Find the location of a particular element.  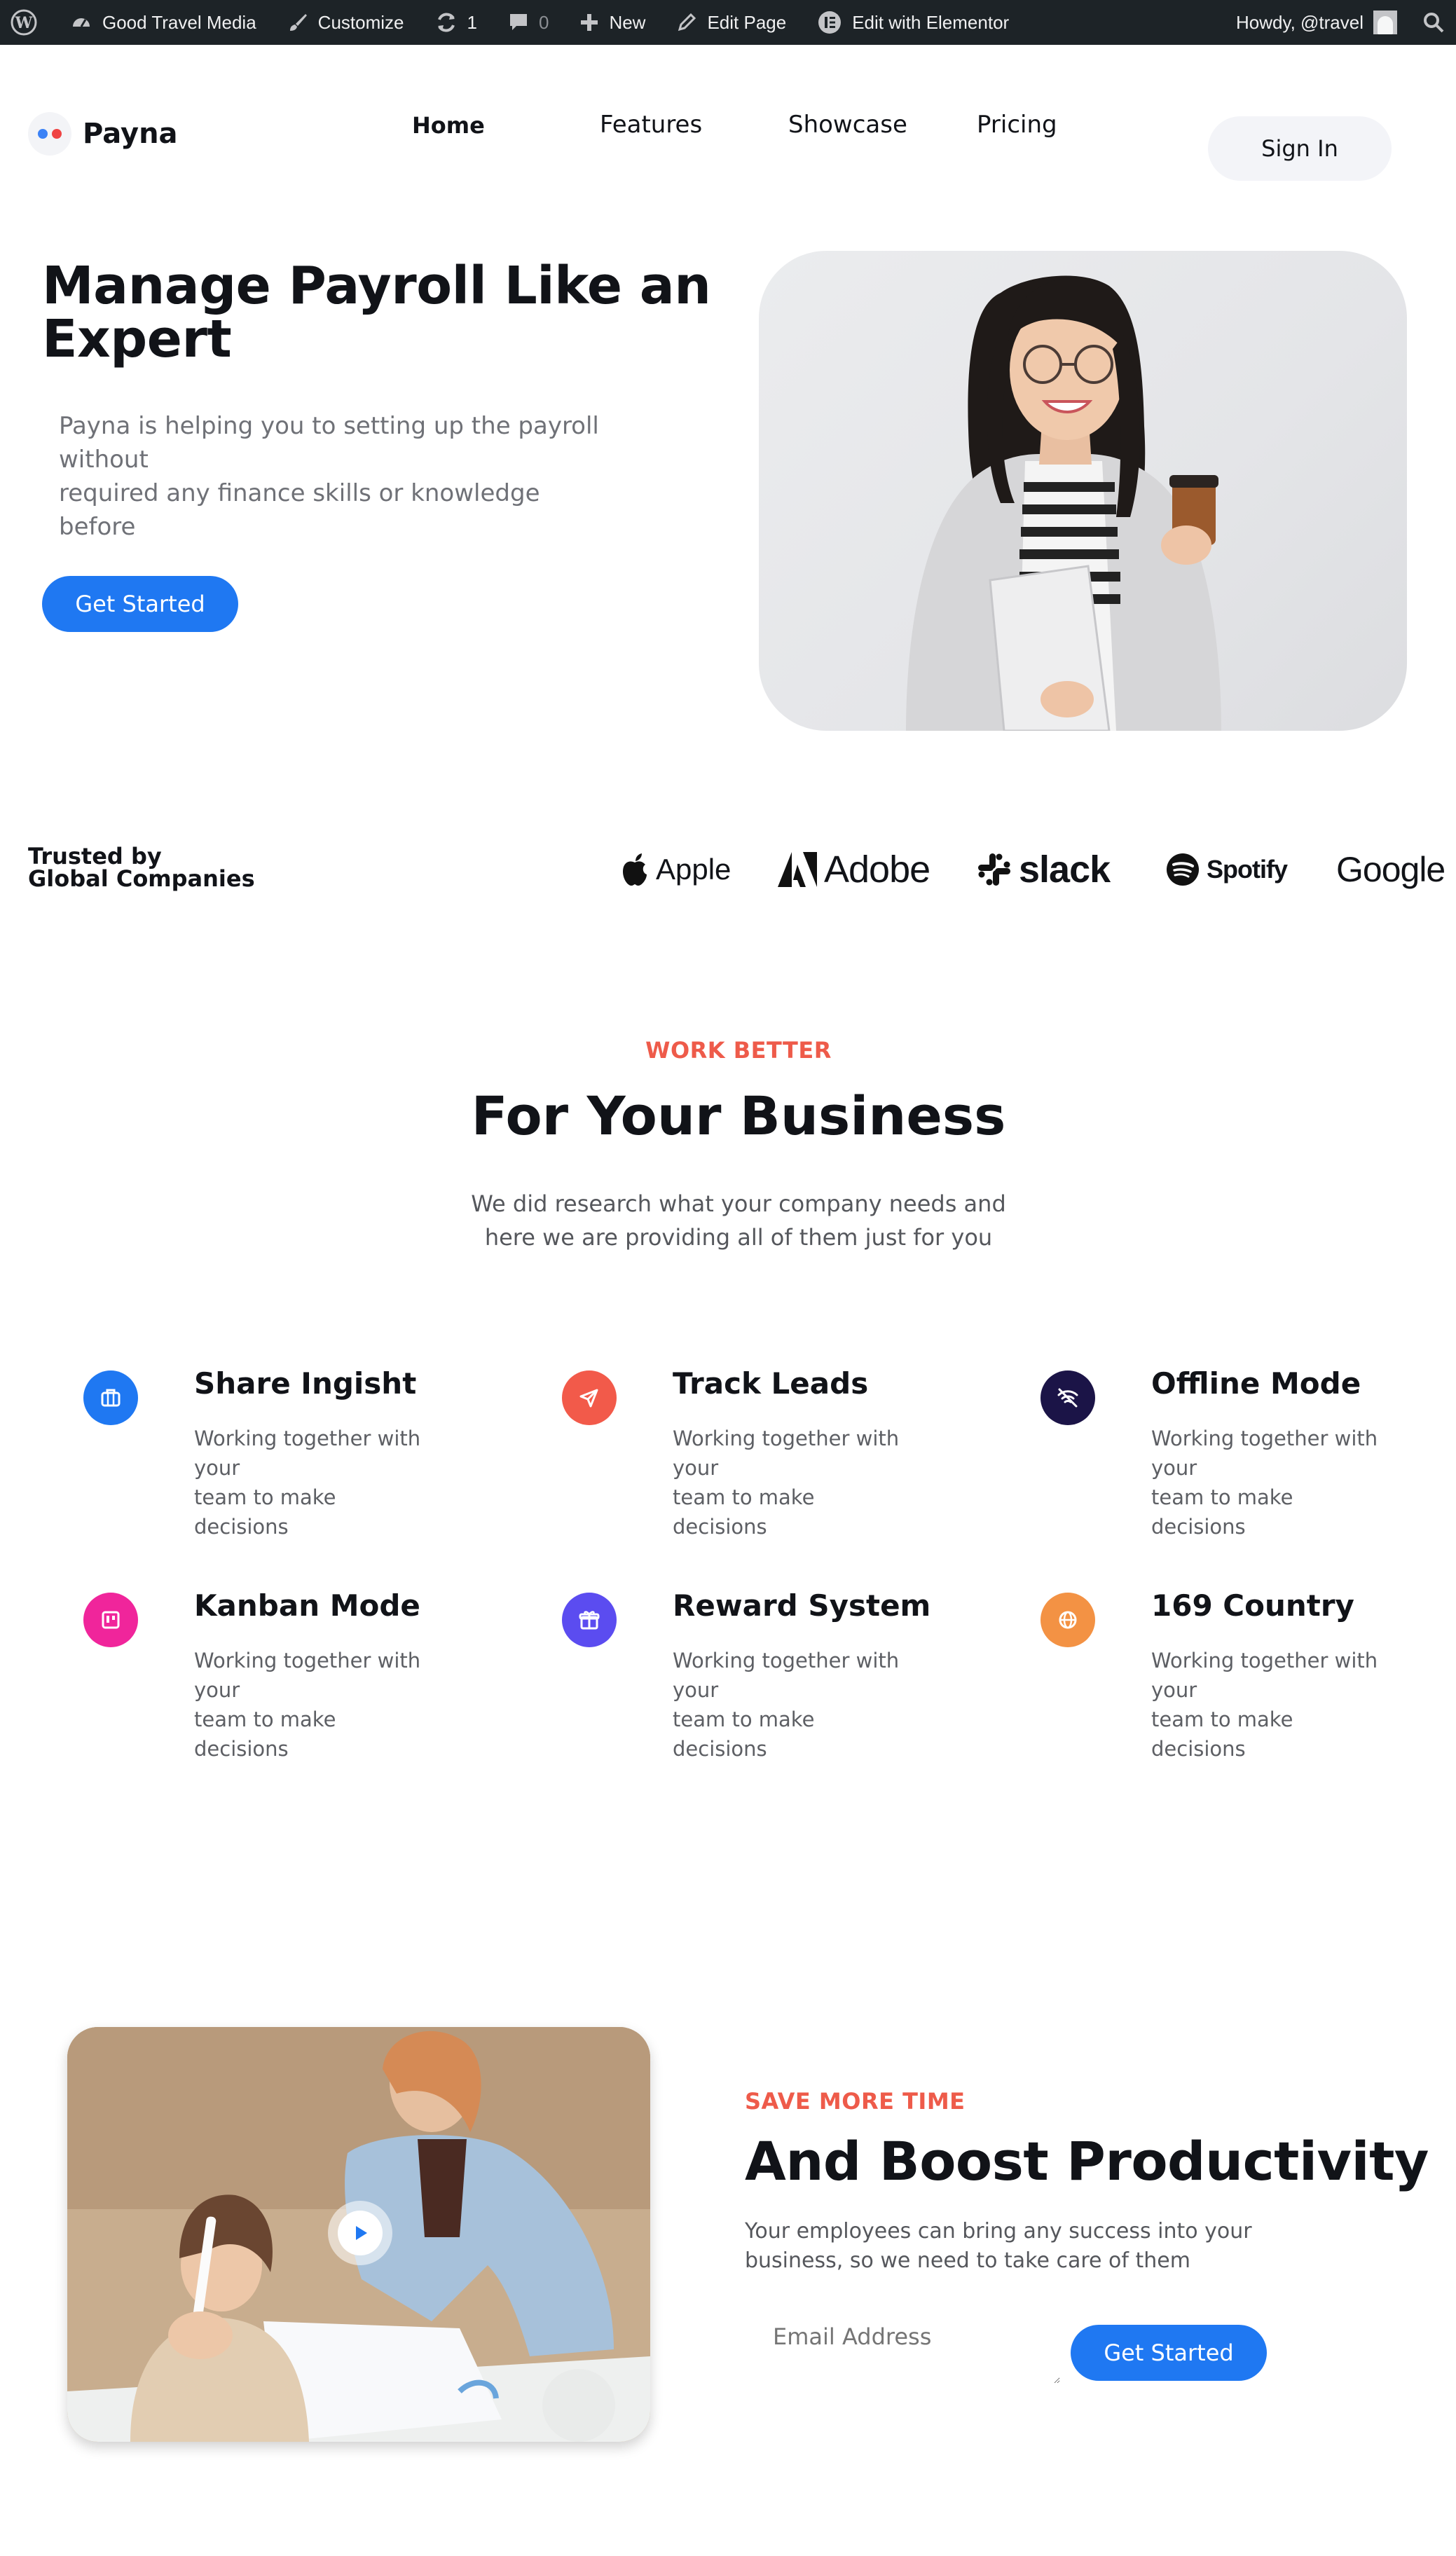

trusted-by-label: Trusted by Global Companies is located at coordinates (141, 867).